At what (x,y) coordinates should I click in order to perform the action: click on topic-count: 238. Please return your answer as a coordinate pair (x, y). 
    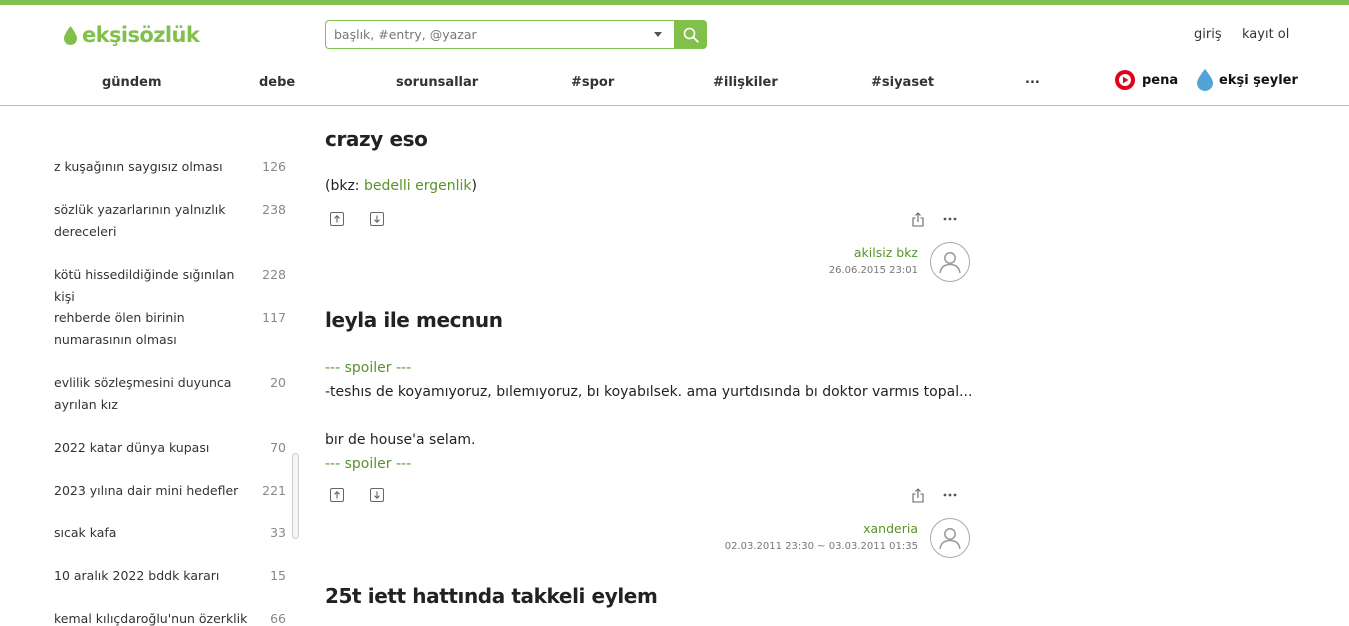
    Looking at the image, I should click on (274, 209).